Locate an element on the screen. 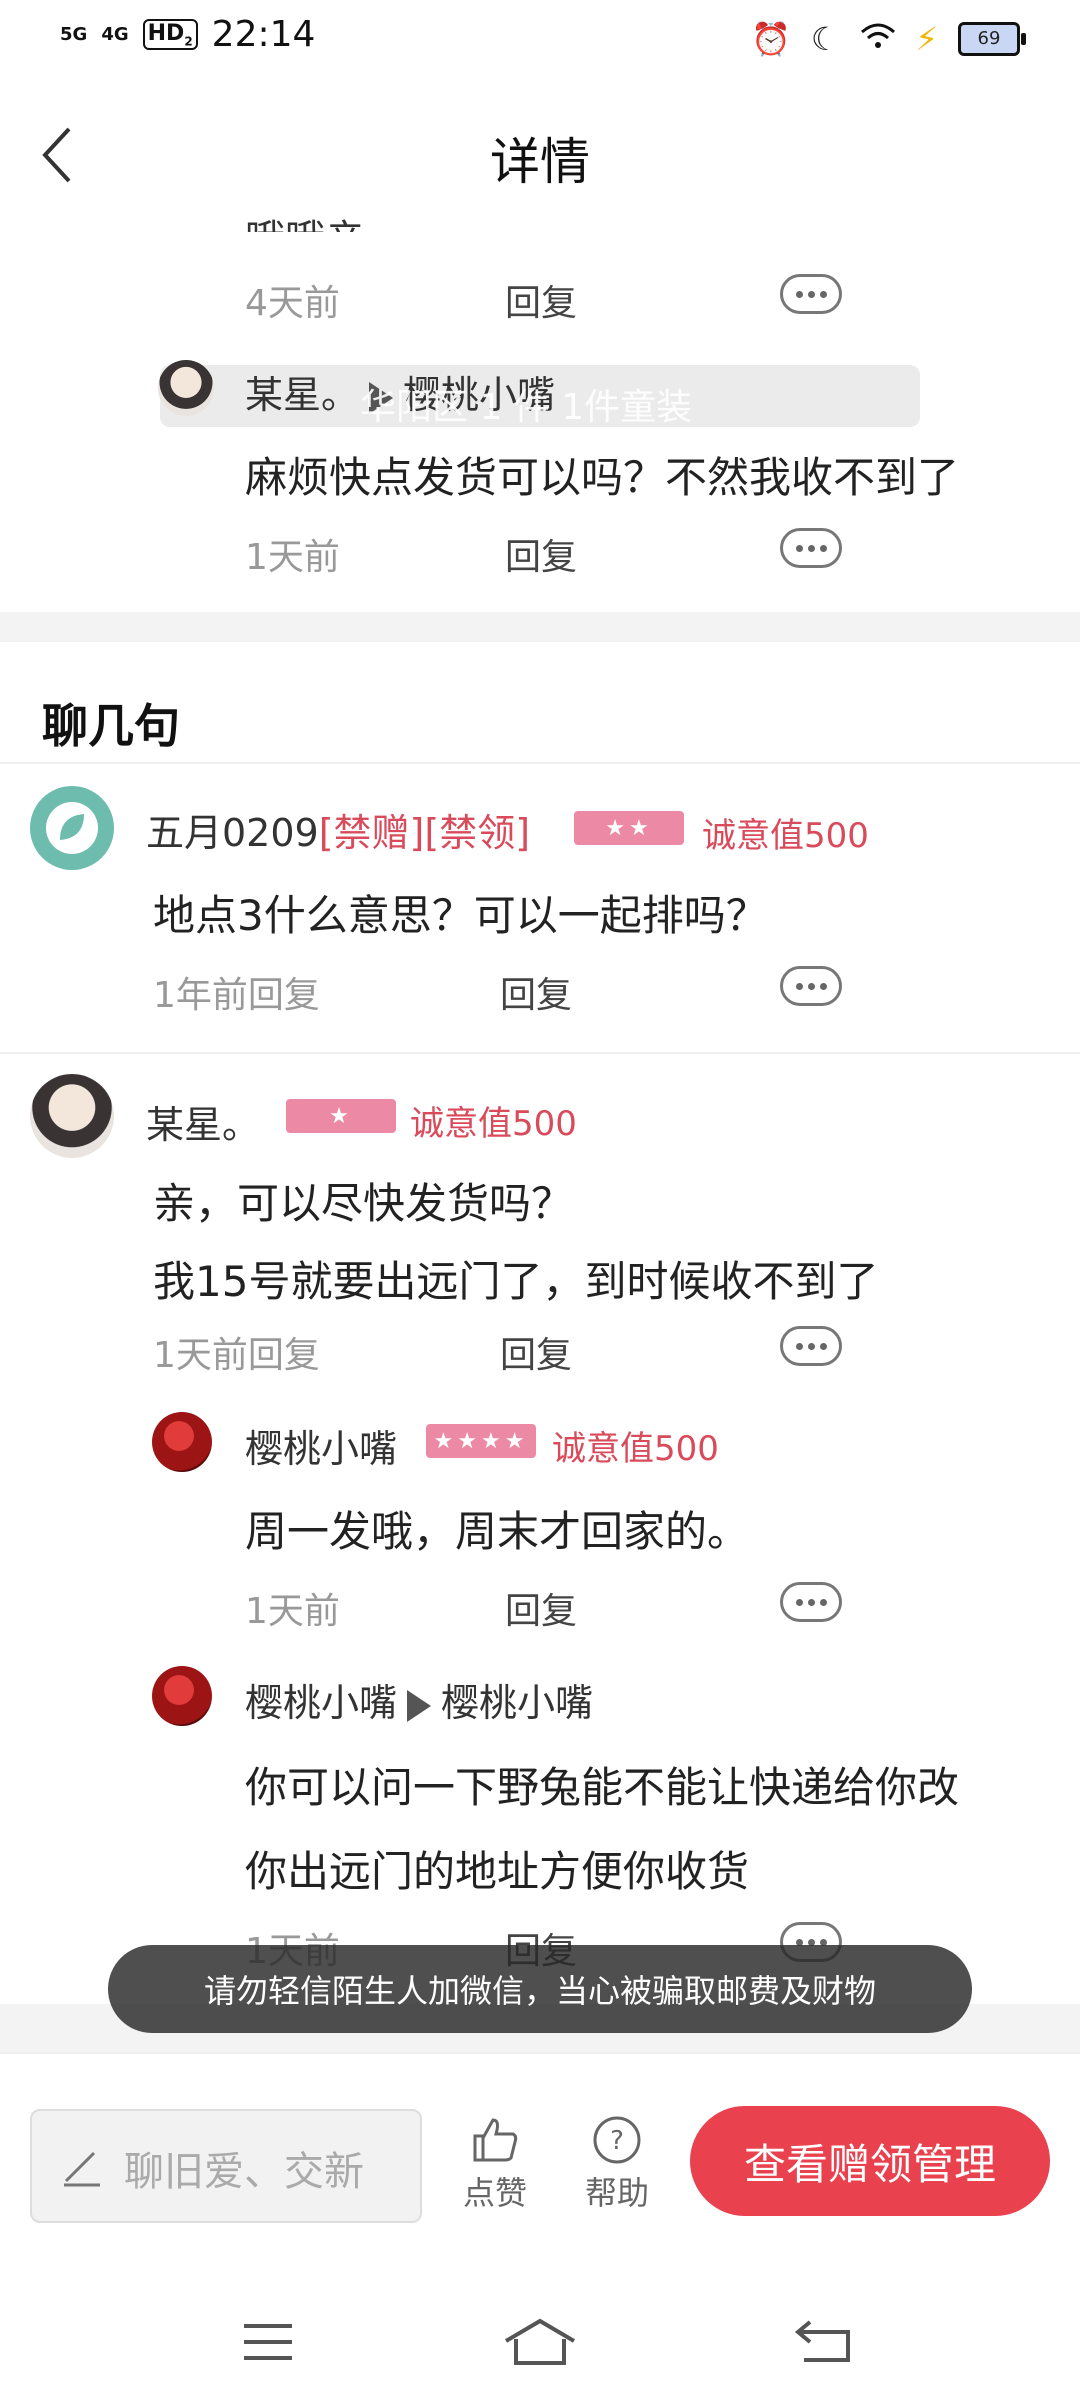  charging-icon: ⚡ is located at coordinates (926, 39).